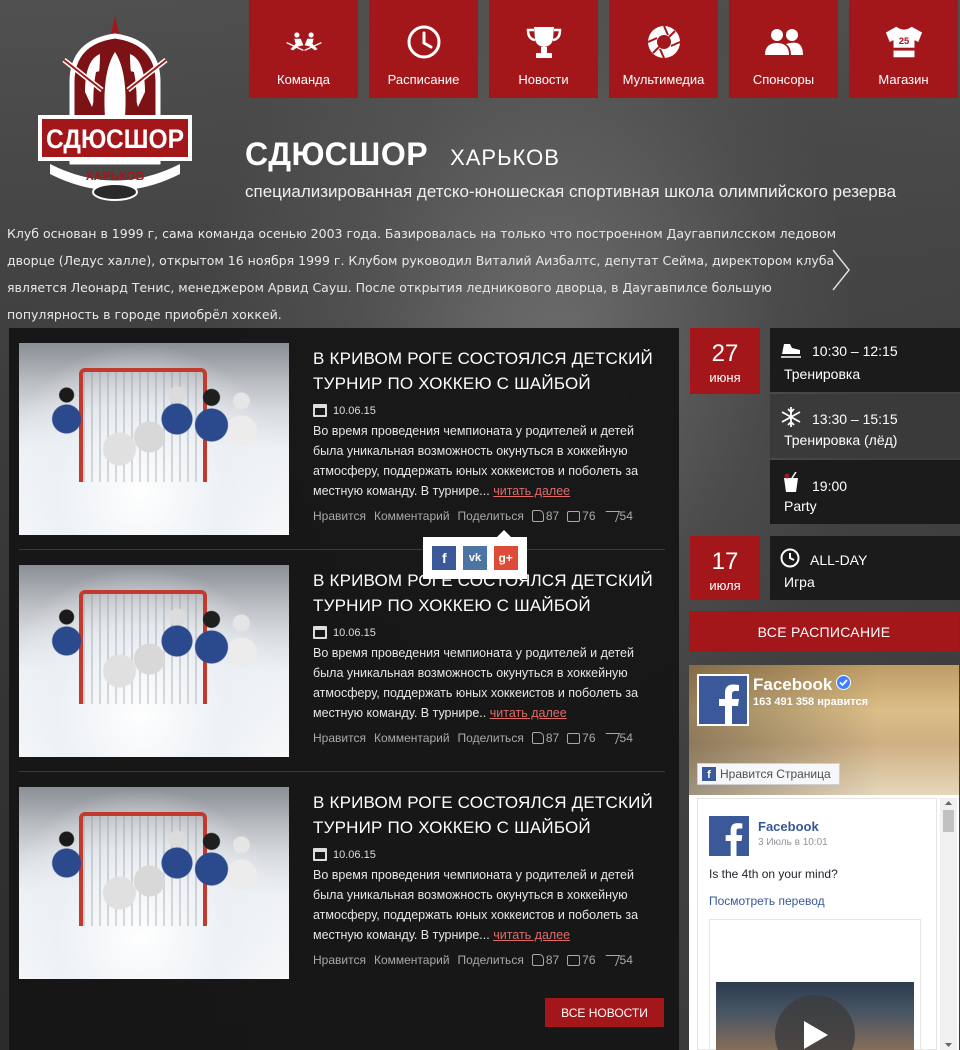 This screenshot has width=960, height=1050. I want to click on event-time: 13:30 – 15:15, so click(855, 418).